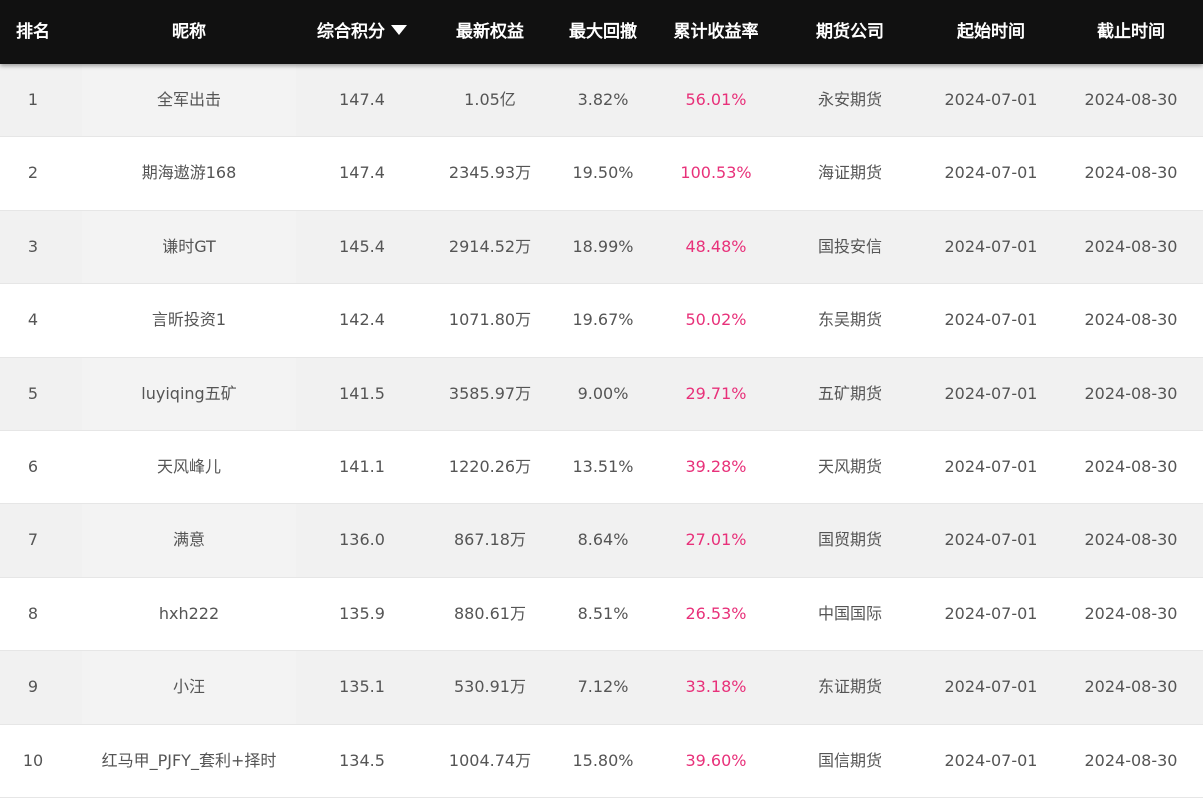 The image size is (1203, 801). What do you see at coordinates (33, 320) in the screenshot?
I see `rank-cell: 4` at bounding box center [33, 320].